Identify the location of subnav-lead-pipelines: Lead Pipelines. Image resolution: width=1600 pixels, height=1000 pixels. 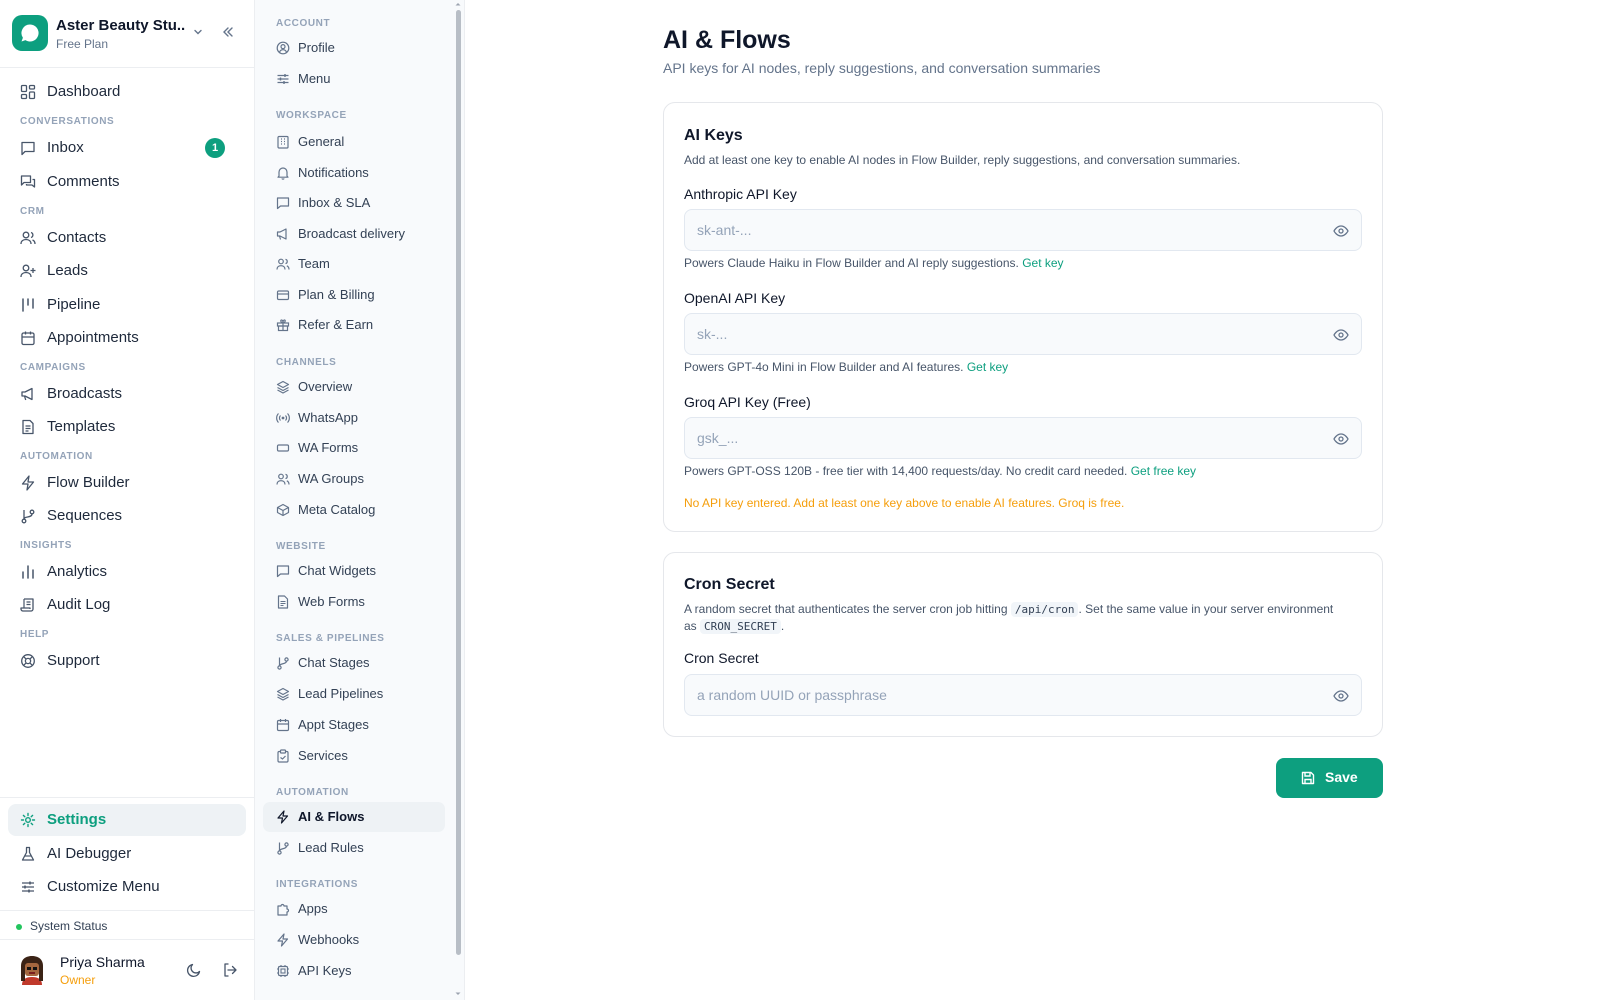
(354, 694).